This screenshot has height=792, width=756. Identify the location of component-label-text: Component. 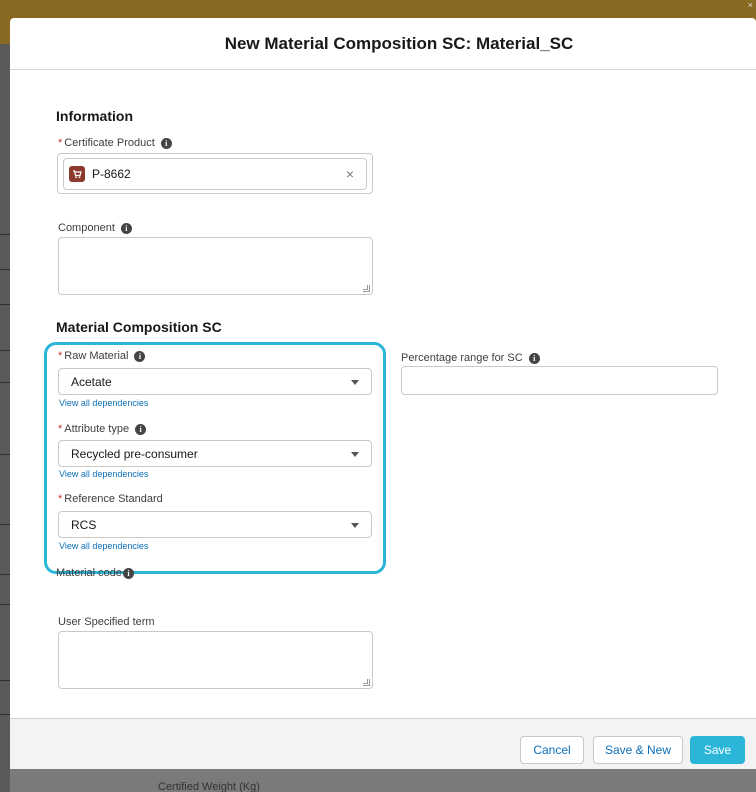
(86, 228).